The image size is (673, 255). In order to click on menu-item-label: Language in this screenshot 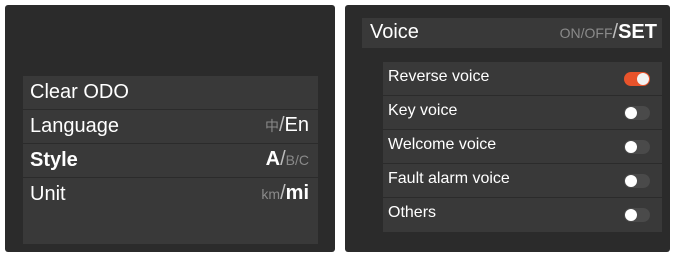, I will do `click(74, 126)`.